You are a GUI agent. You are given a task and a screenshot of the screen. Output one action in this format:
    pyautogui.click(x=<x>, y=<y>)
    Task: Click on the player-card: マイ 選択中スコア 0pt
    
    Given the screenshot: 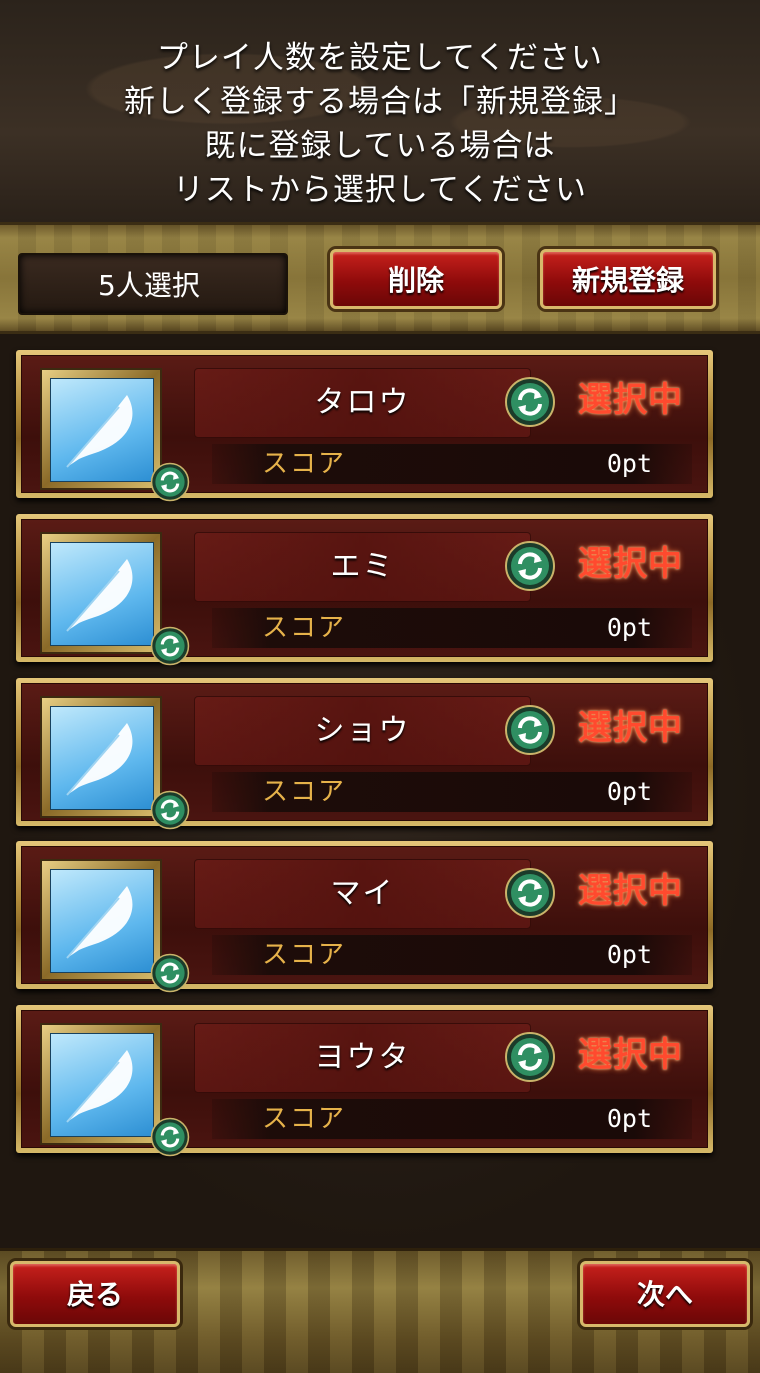 What is the action you would take?
    pyautogui.click(x=364, y=917)
    